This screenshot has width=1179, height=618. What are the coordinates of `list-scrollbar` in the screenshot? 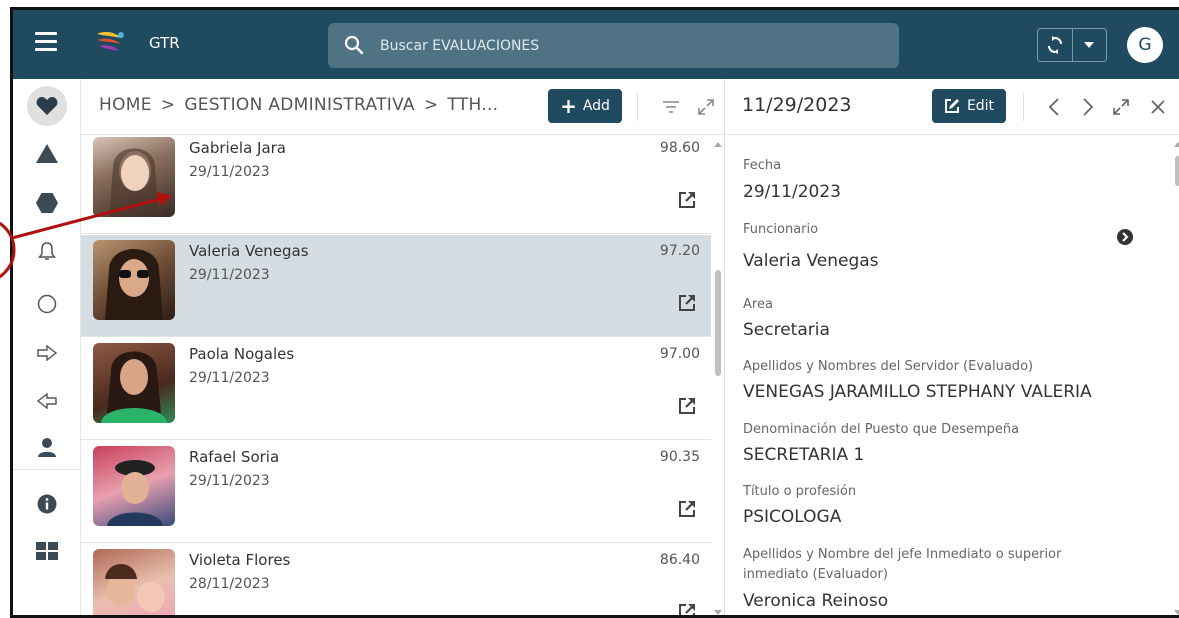 It's located at (718, 375).